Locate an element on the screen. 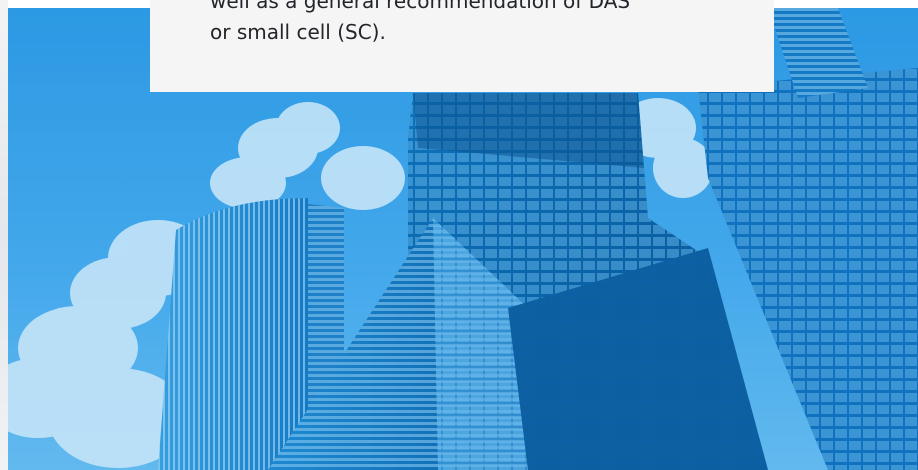 The width and height of the screenshot is (918, 470). left-edge-strip is located at coordinates (4, 235).